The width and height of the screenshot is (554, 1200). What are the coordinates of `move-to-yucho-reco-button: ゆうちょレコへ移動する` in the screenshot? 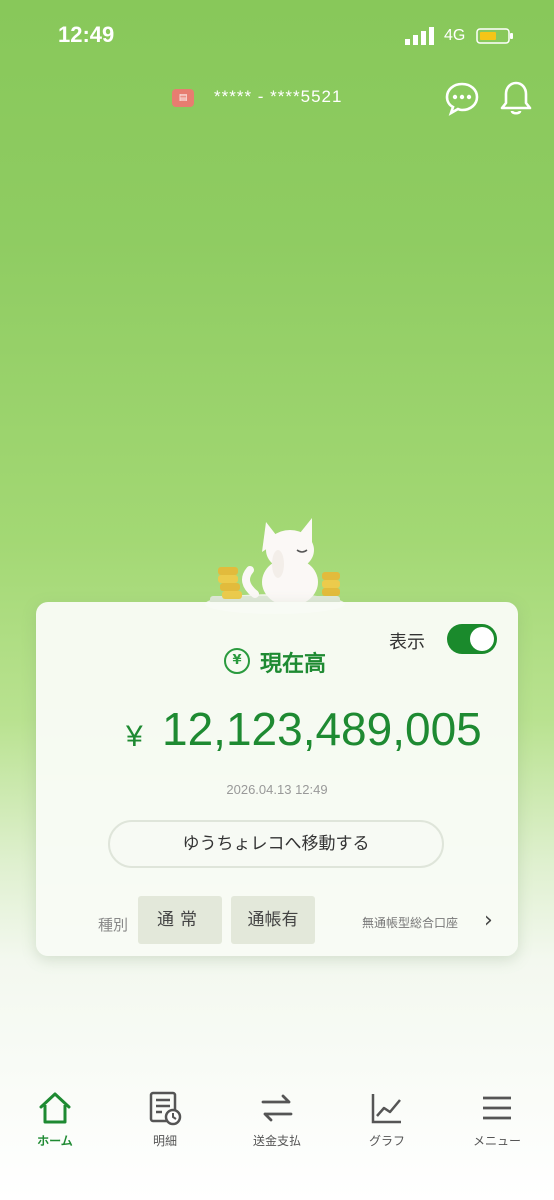 It's located at (276, 844).